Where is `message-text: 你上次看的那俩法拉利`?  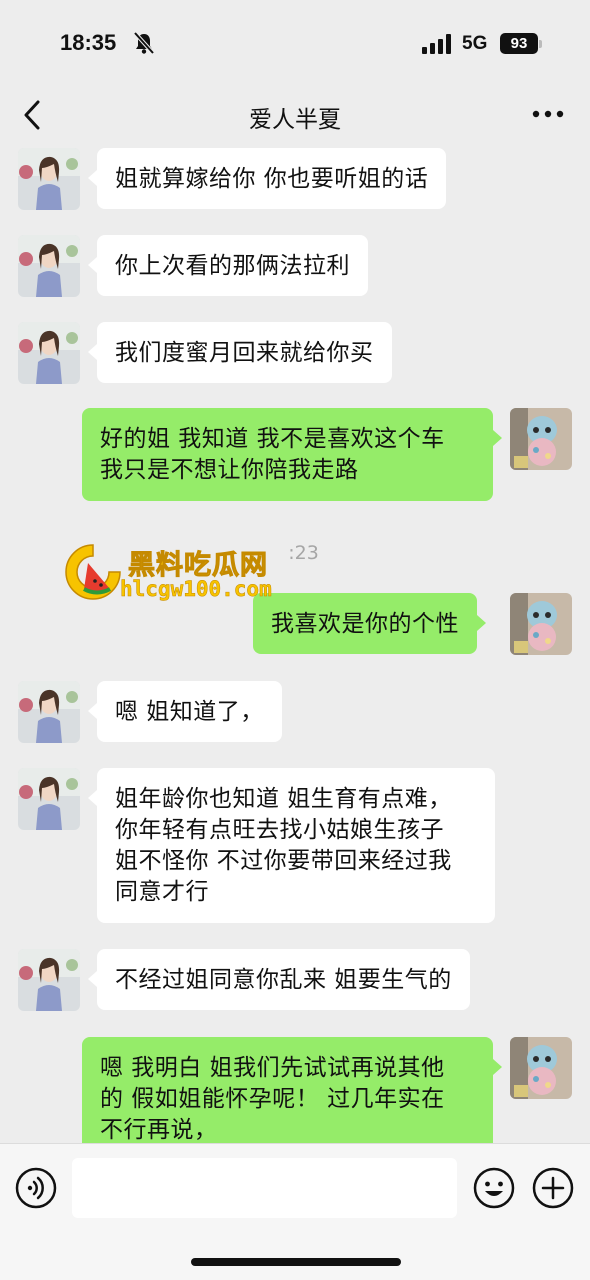 message-text: 你上次看的那俩法拉利 is located at coordinates (232, 266).